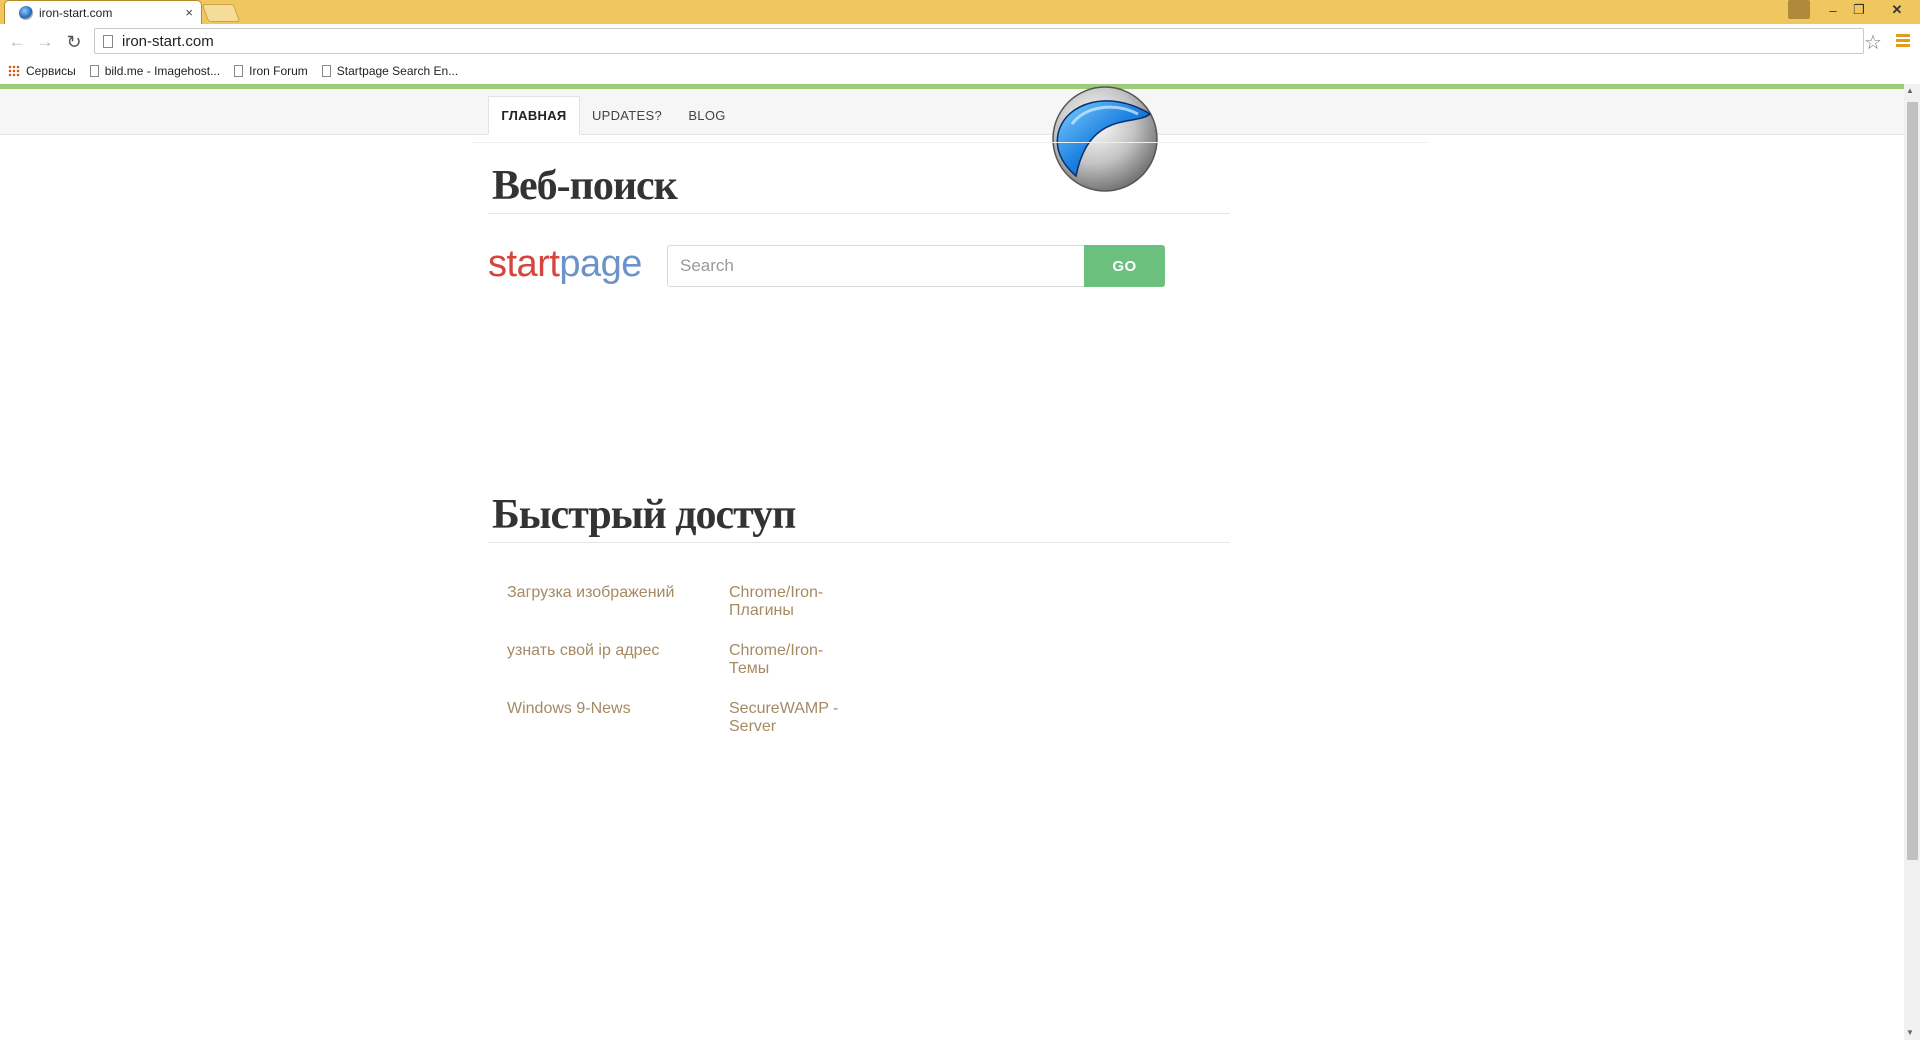 This screenshot has width=1920, height=1040. What do you see at coordinates (950, 142) in the screenshot?
I see `header-divider` at bounding box center [950, 142].